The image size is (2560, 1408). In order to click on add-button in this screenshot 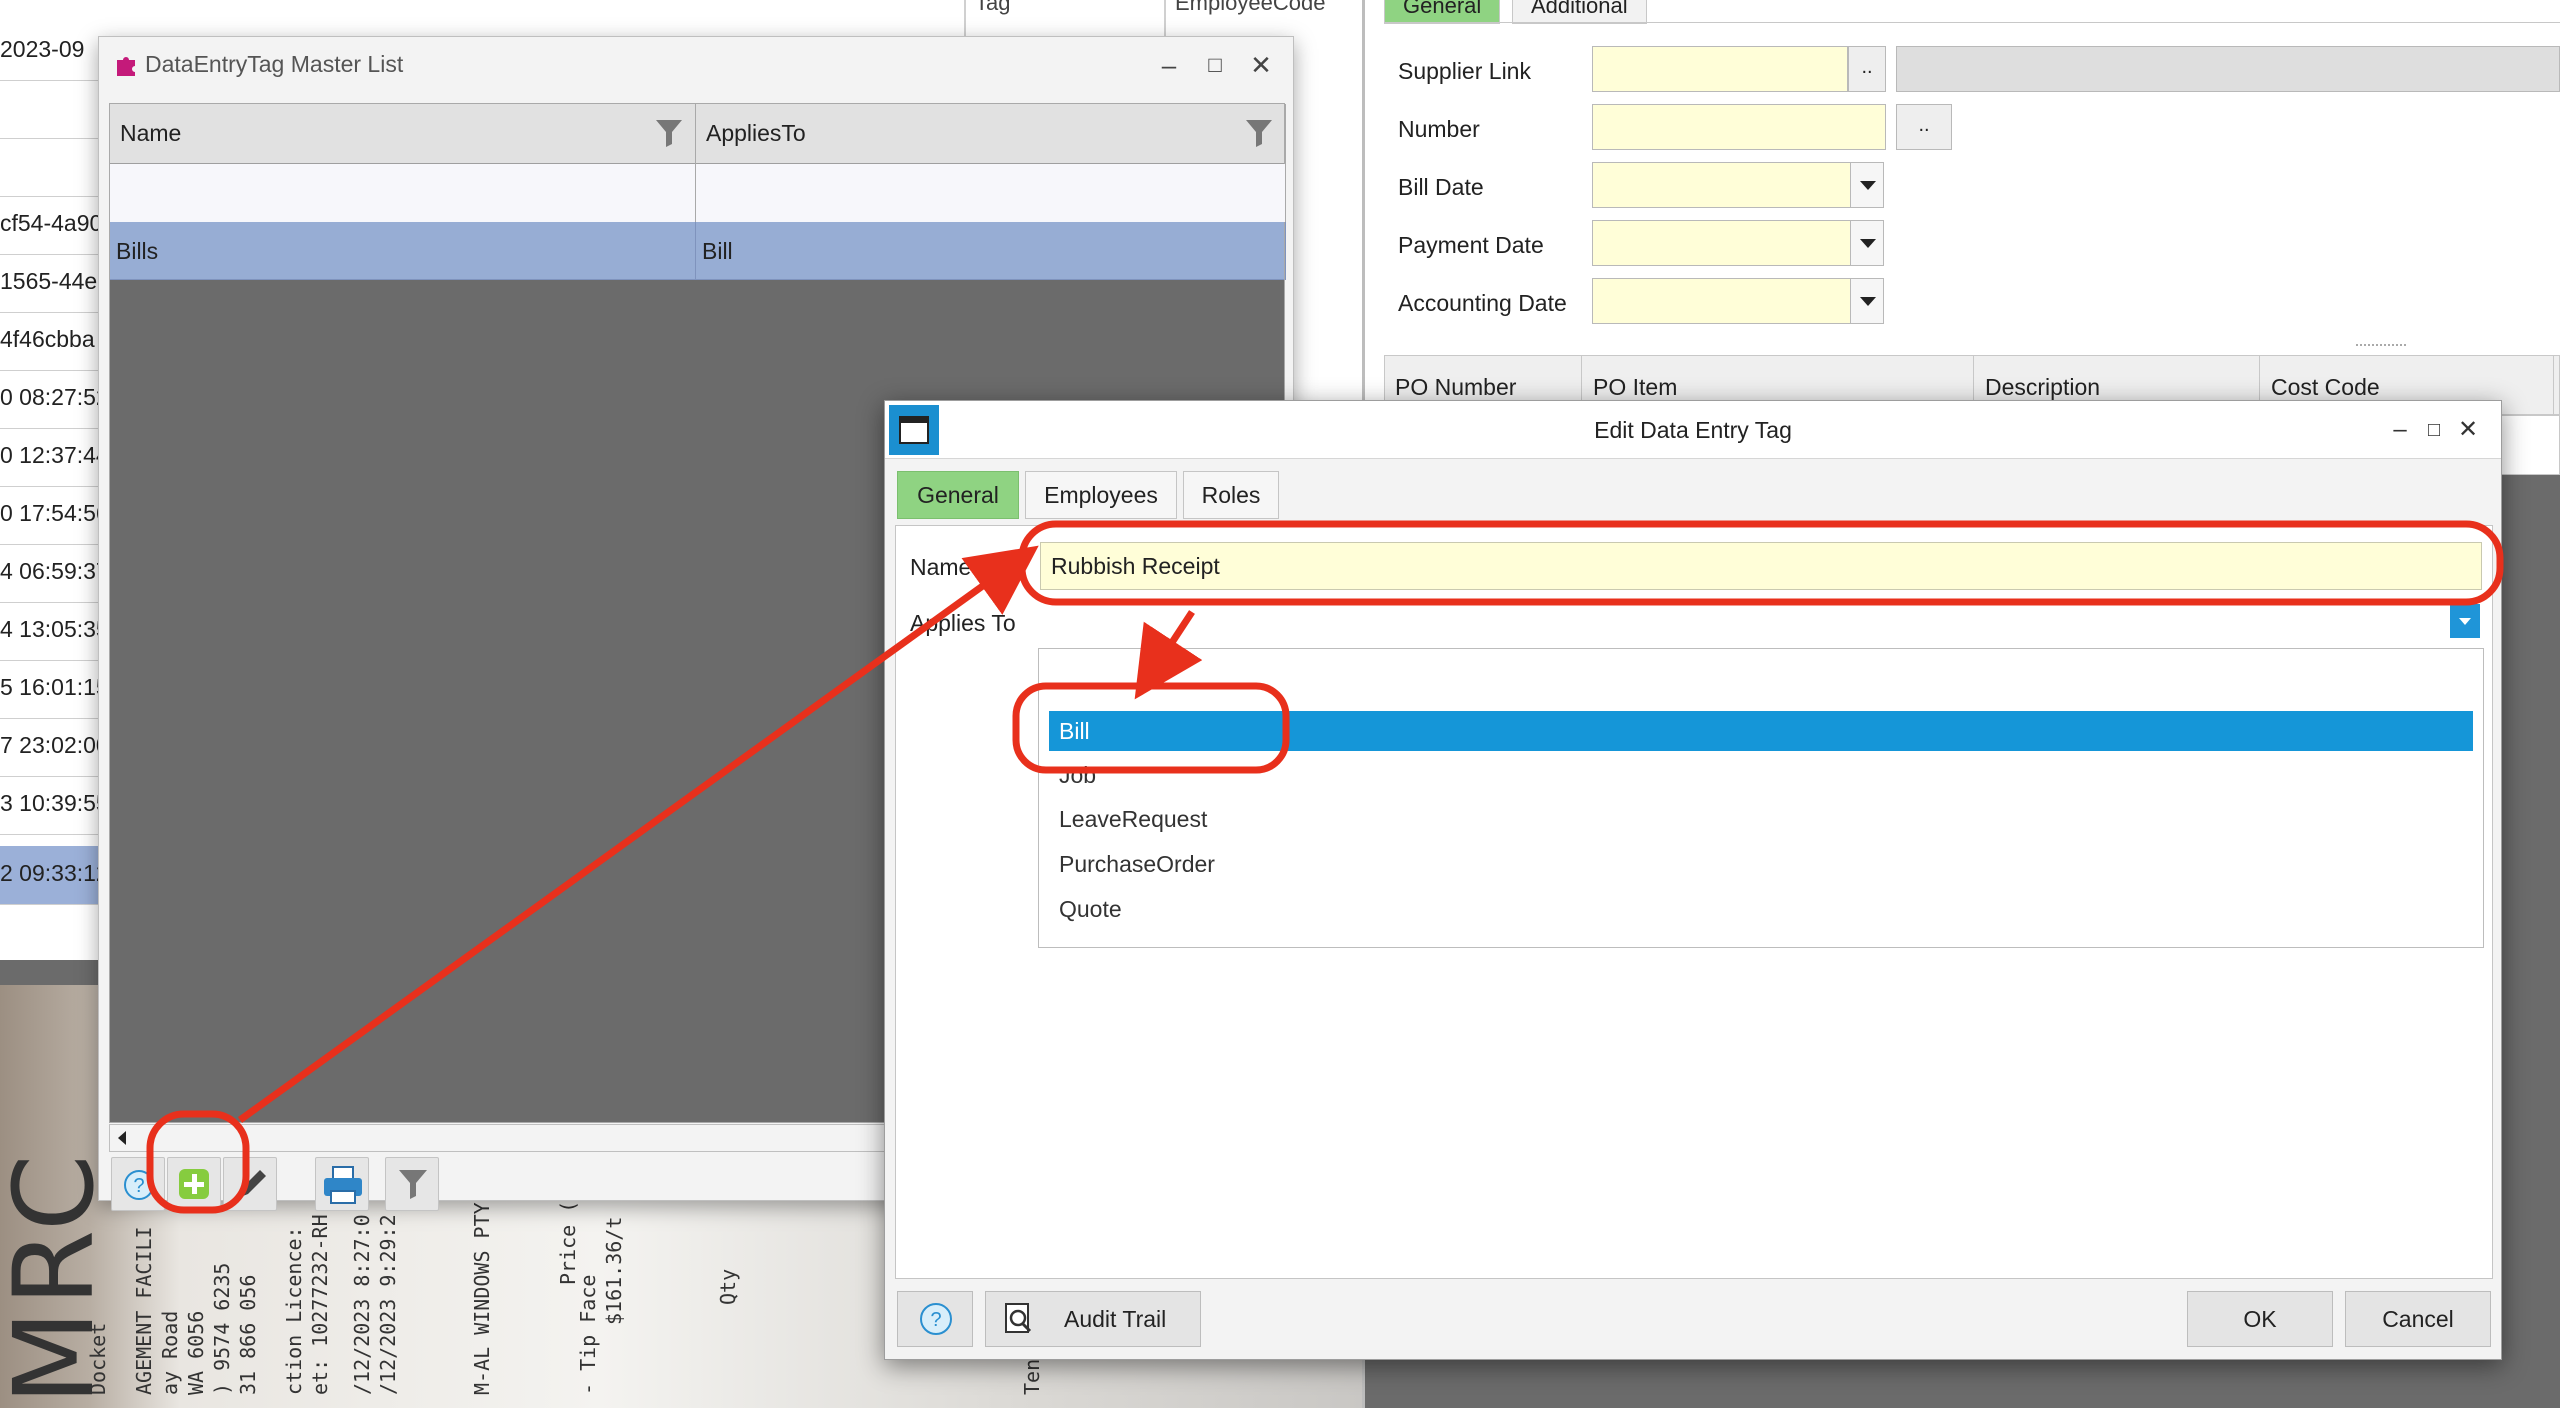, I will do `click(194, 1184)`.